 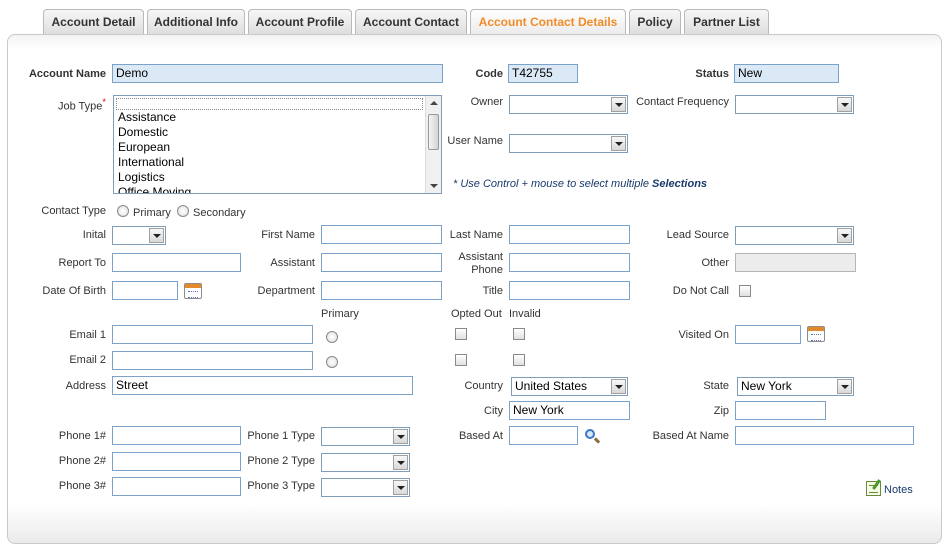 What do you see at coordinates (795, 262) in the screenshot?
I see `other-field` at bounding box center [795, 262].